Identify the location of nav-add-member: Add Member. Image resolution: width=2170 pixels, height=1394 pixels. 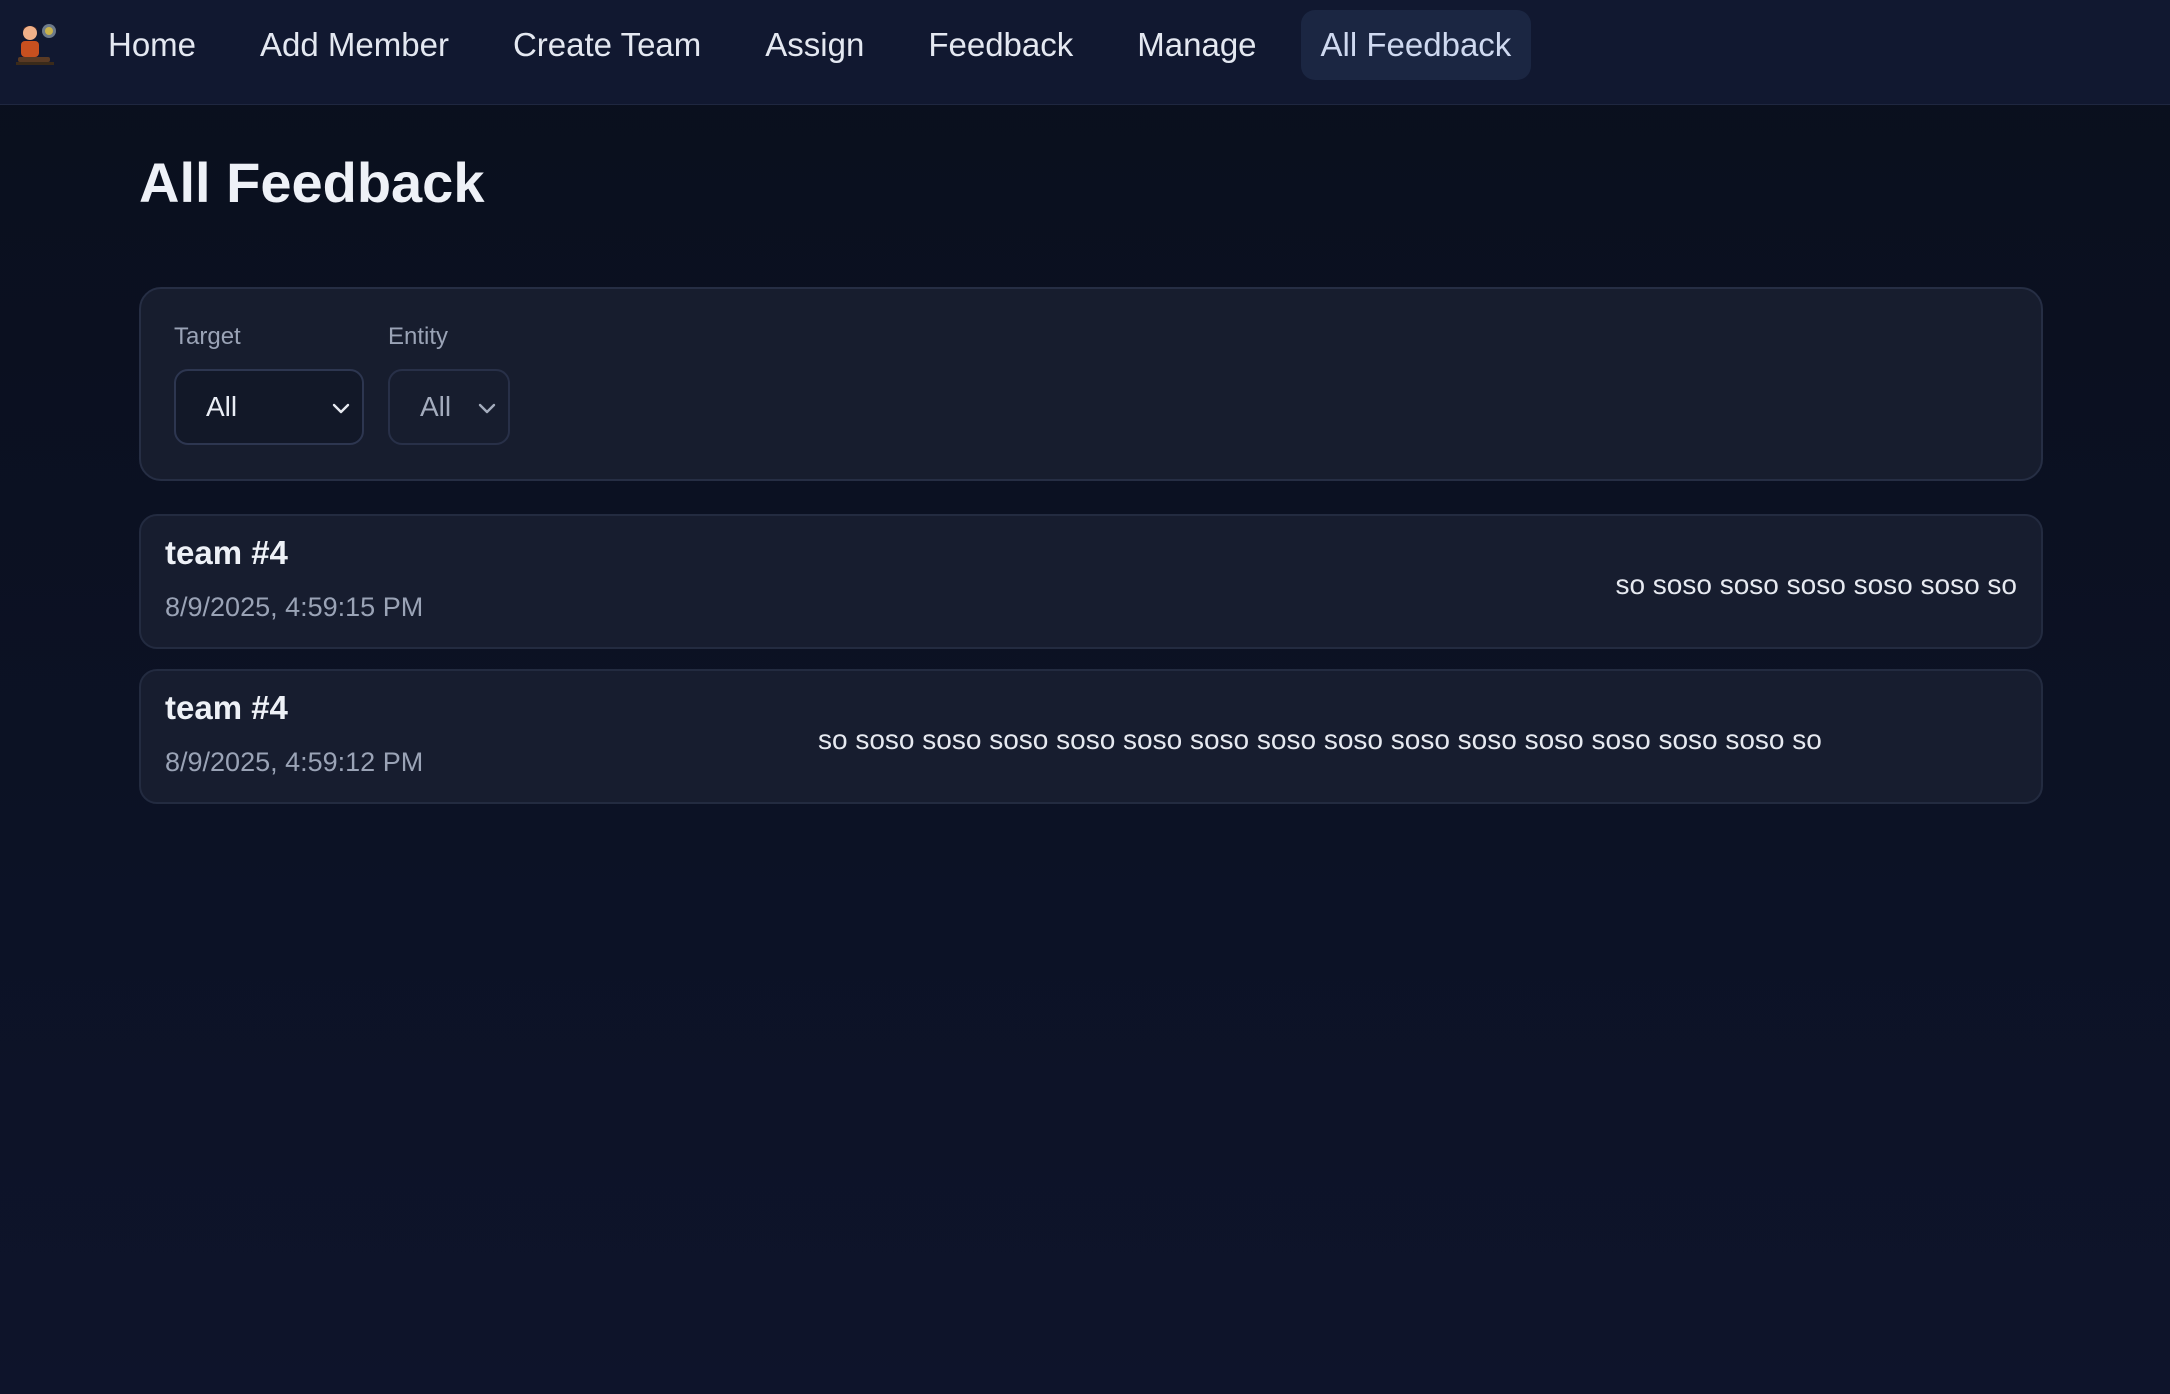
(354, 45).